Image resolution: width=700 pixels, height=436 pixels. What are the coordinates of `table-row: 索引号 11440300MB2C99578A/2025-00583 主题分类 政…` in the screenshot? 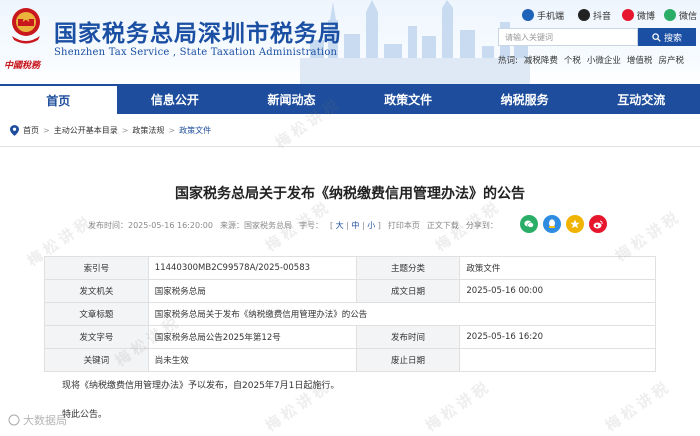 It's located at (350, 268).